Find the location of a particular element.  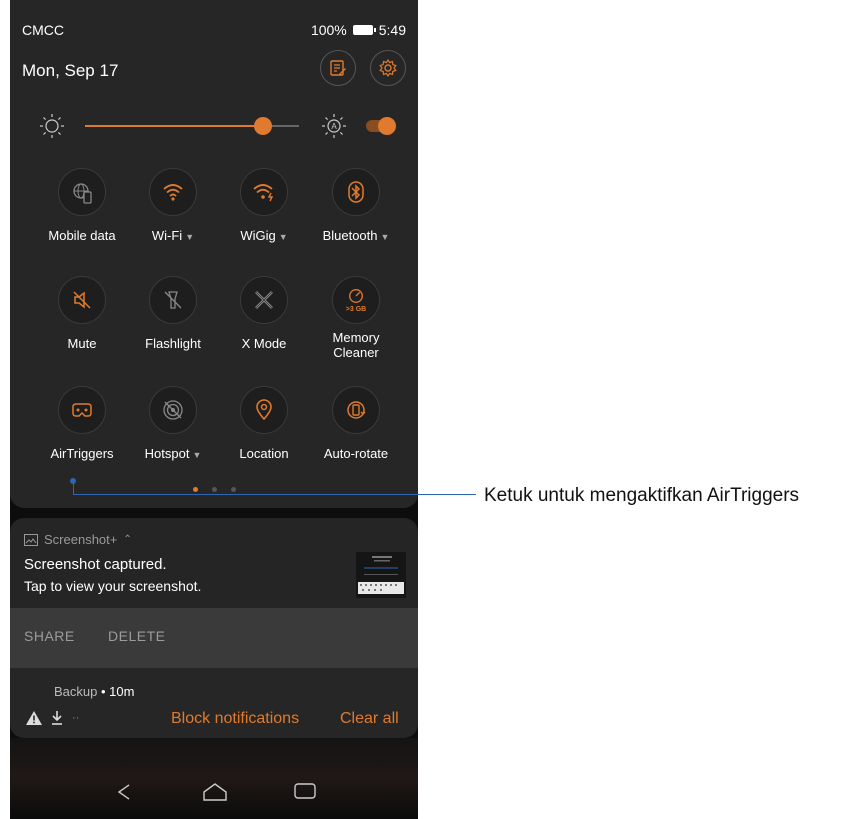

brightness-thumb is located at coordinates (262, 126).